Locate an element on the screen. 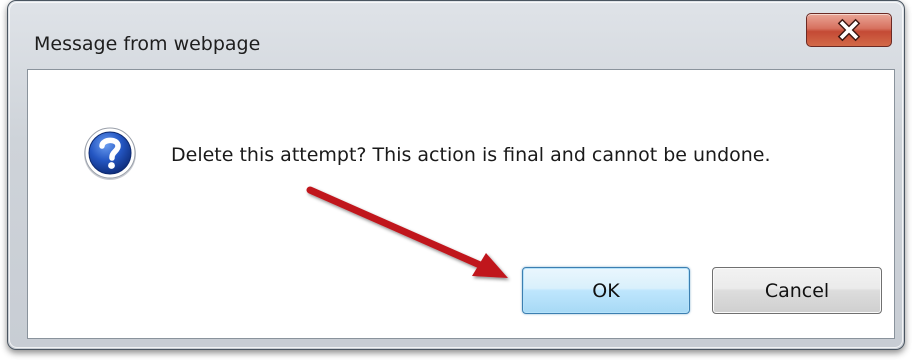 Image resolution: width=912 pixels, height=360 pixels. cancel-button: Cancel is located at coordinates (797, 290).